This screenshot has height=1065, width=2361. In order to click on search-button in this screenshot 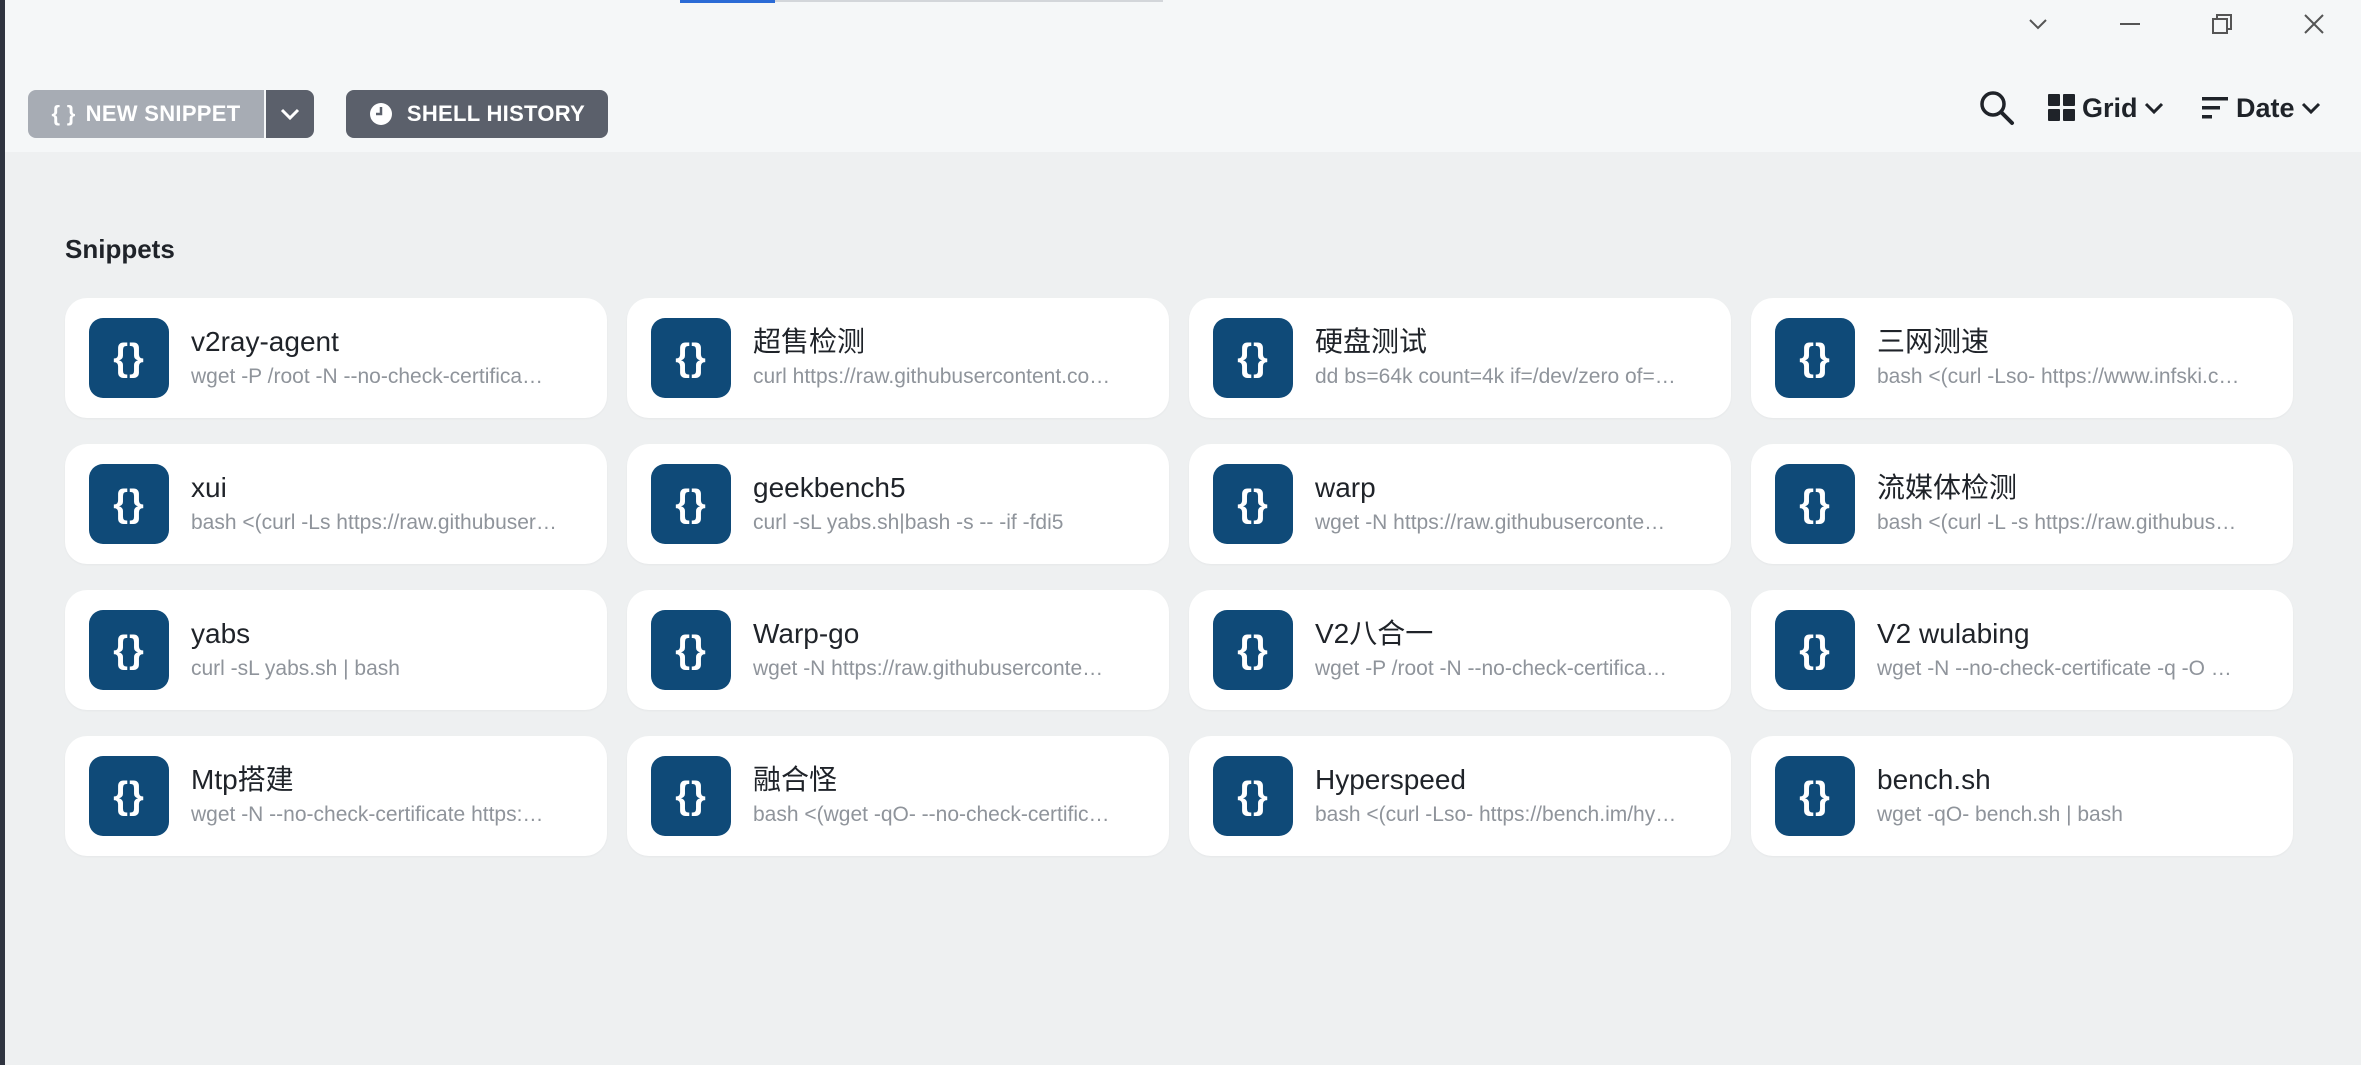, I will do `click(1997, 108)`.